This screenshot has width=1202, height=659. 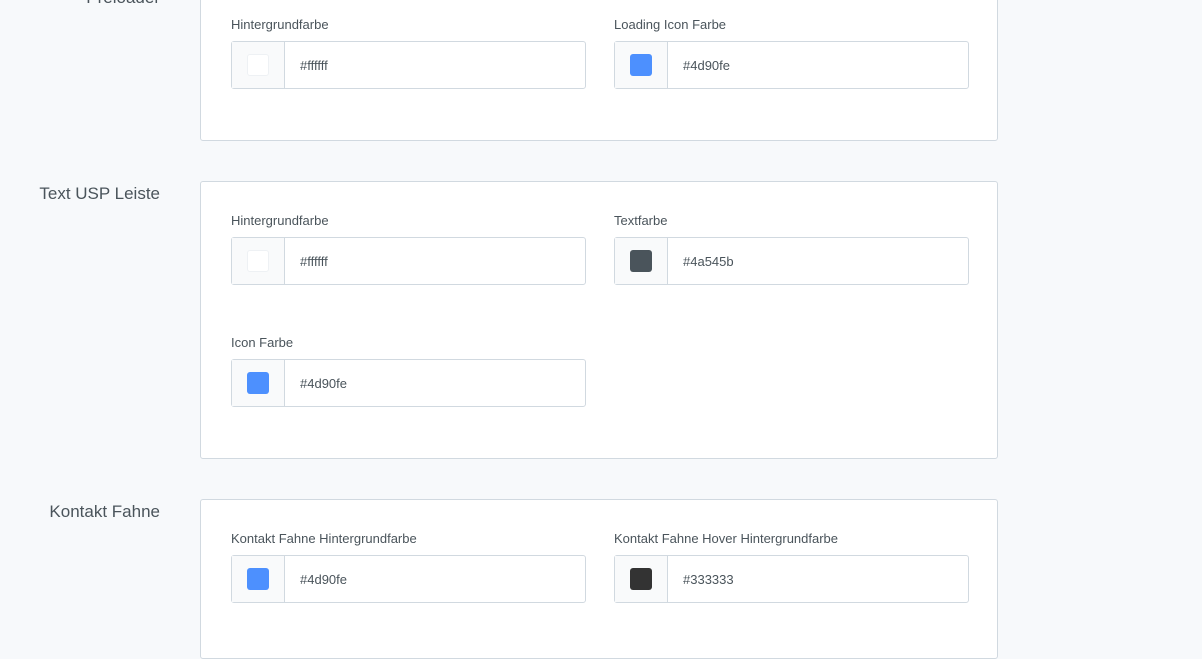 What do you see at coordinates (641, 220) in the screenshot?
I see `field-label: Textfarbe` at bounding box center [641, 220].